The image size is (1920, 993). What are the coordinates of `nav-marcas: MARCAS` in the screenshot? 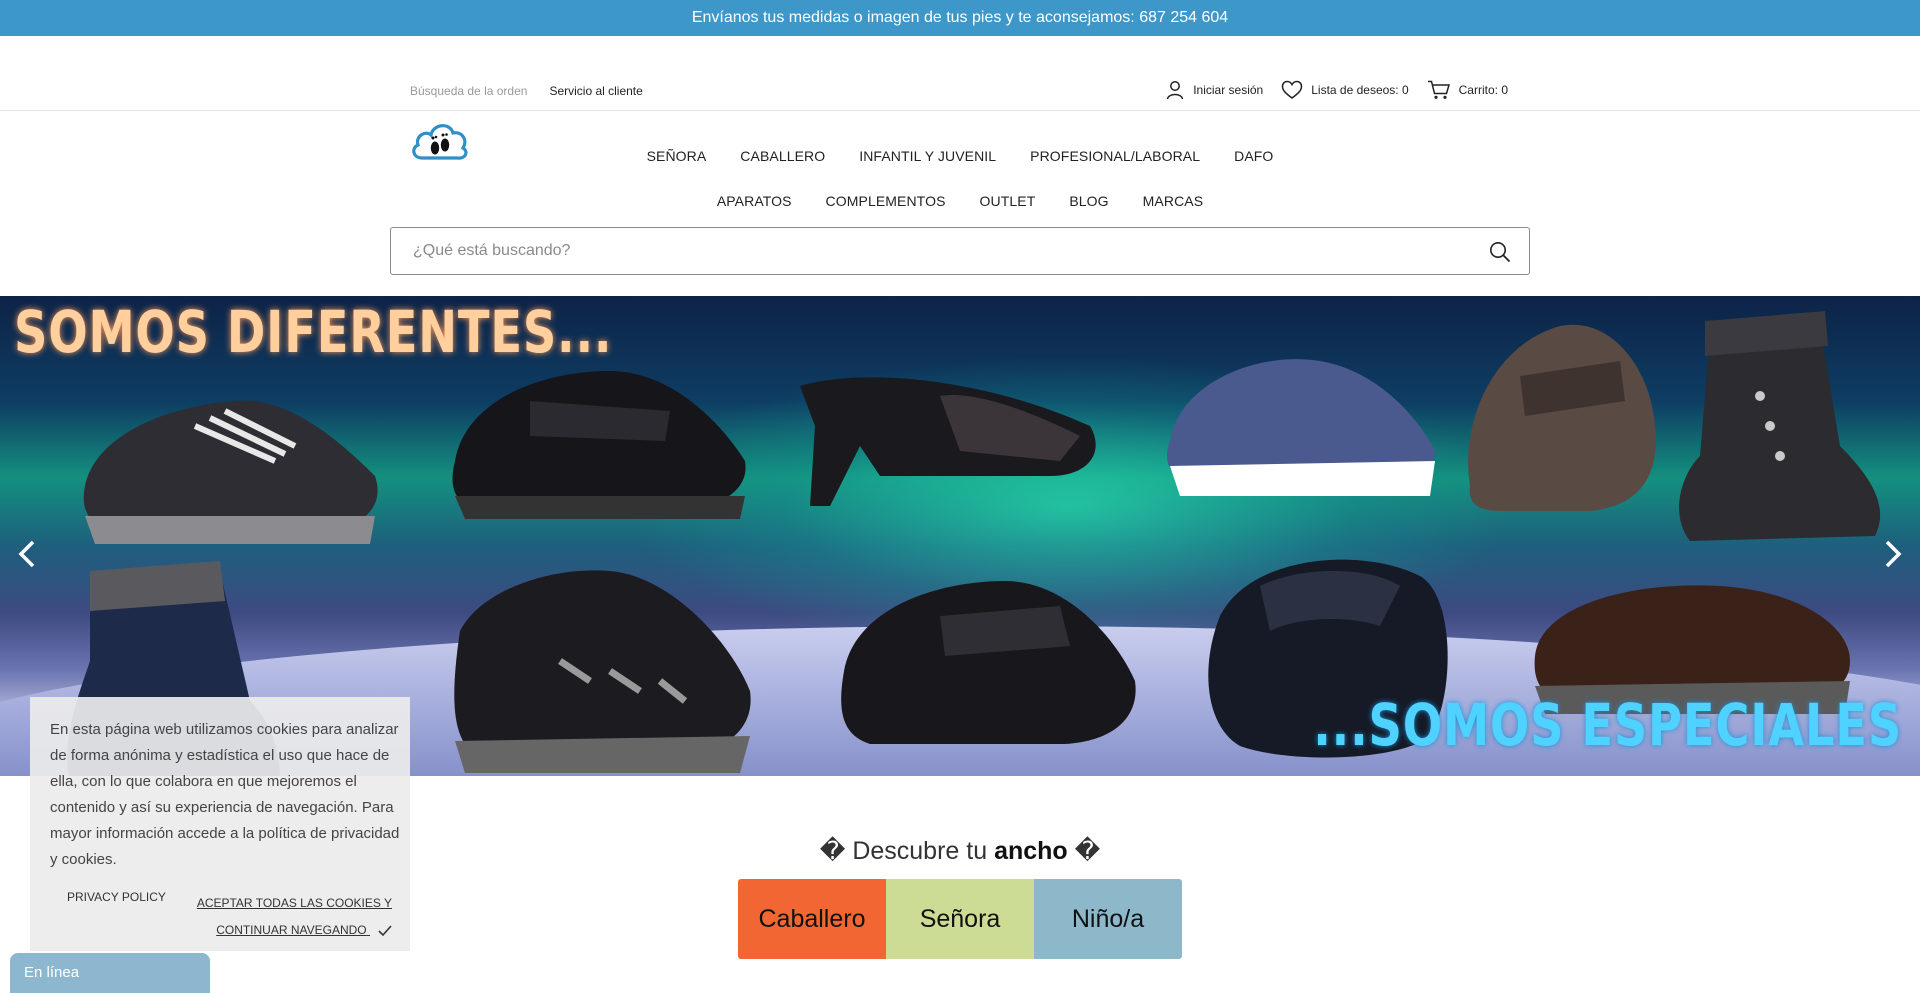 It's located at (1173, 201).